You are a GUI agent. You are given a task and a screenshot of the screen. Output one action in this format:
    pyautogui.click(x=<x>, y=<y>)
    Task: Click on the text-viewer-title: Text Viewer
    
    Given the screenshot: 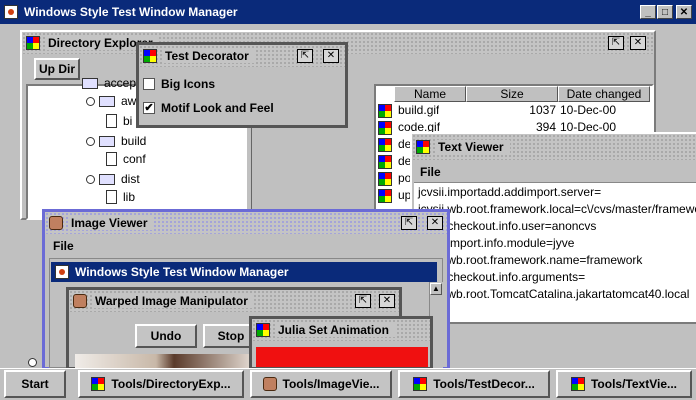 What is the action you would take?
    pyautogui.click(x=473, y=147)
    